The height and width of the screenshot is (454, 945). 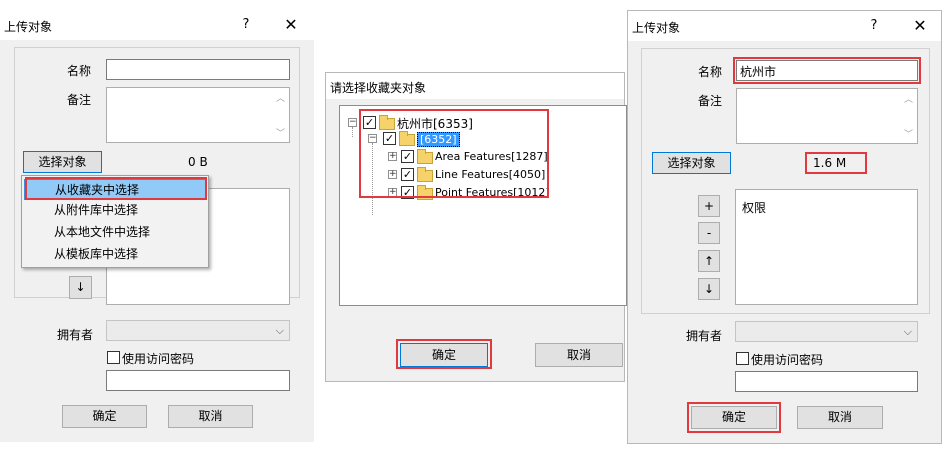 What do you see at coordinates (115, 254) in the screenshot?
I see `menu-item-template: 从模板库中选择` at bounding box center [115, 254].